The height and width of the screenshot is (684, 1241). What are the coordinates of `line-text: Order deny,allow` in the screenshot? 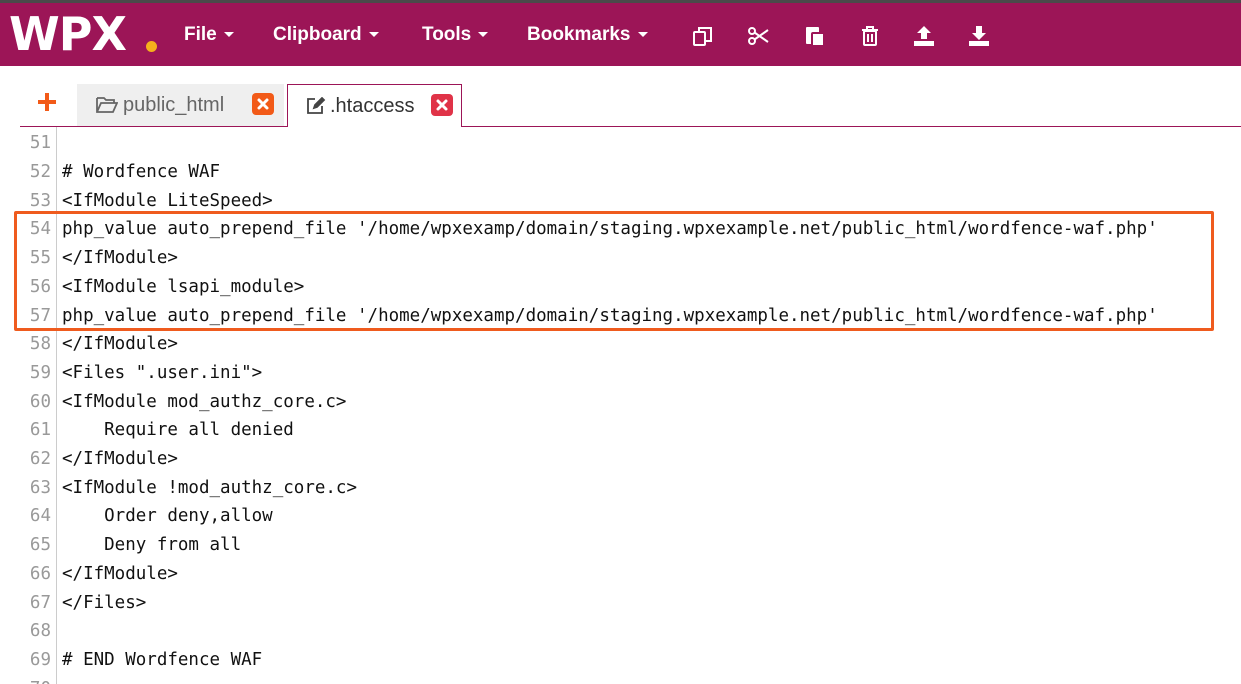 It's located at (167, 516).